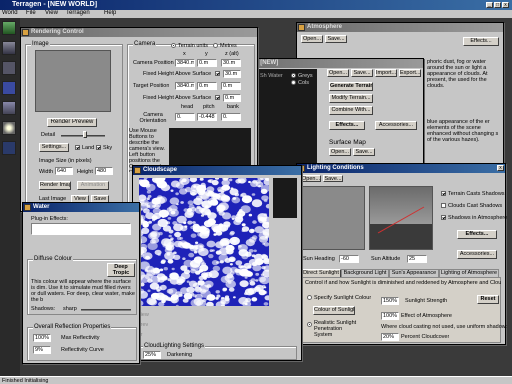  What do you see at coordinates (185, 86) in the screenshot?
I see `target-x-field: 3840.m` at bounding box center [185, 86].